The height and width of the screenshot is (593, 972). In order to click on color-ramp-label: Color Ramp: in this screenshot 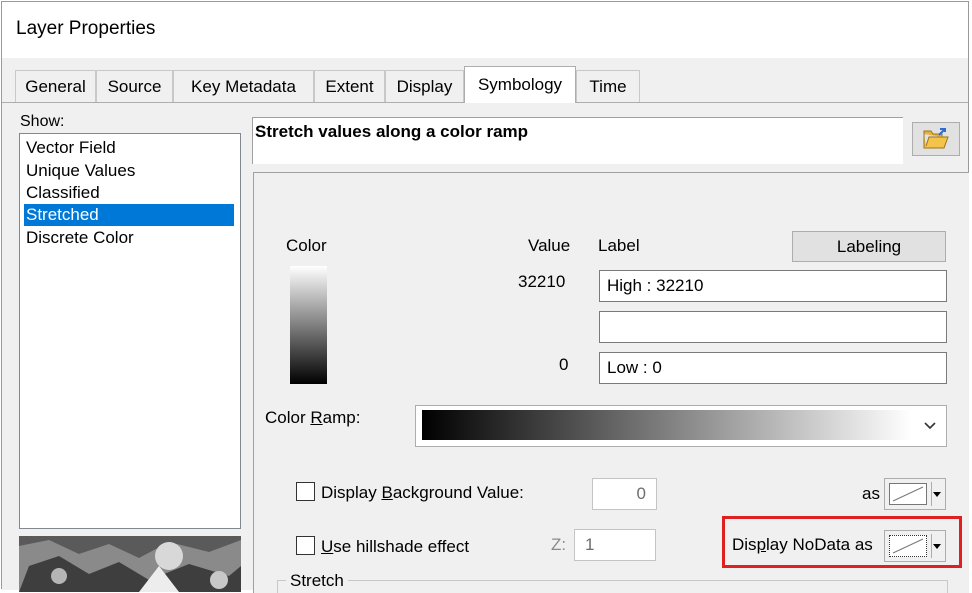, I will do `click(313, 417)`.